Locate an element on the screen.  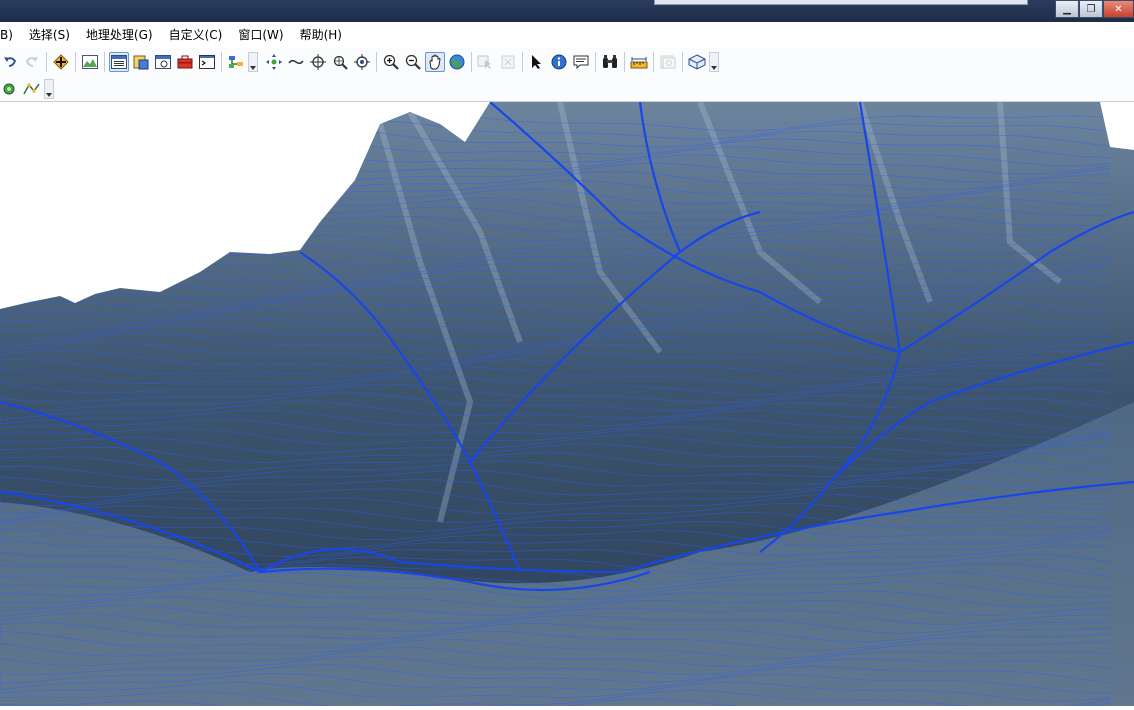
close-icon: ✕ is located at coordinates (1118, 9).